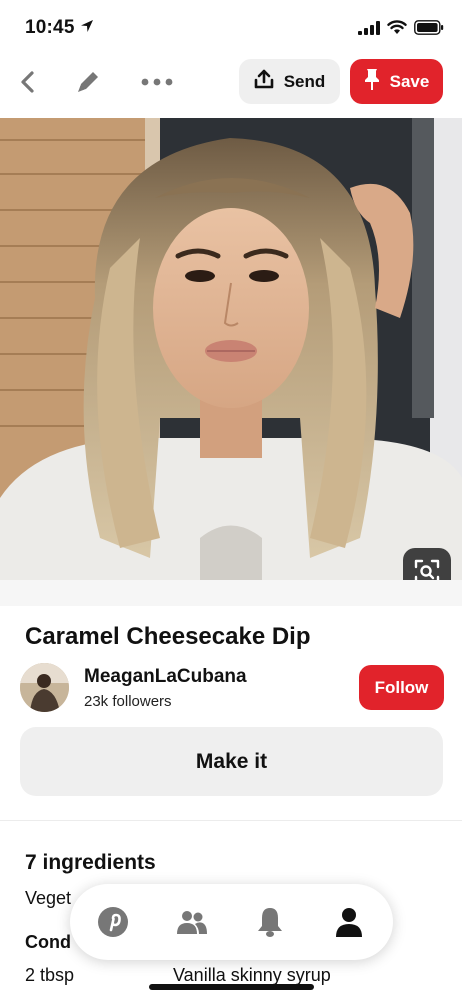 This screenshot has height=1000, width=462. Describe the element at coordinates (232, 689) in the screenshot. I see `creator-row: MeaganLaCubana 23k followers Follow` at that location.